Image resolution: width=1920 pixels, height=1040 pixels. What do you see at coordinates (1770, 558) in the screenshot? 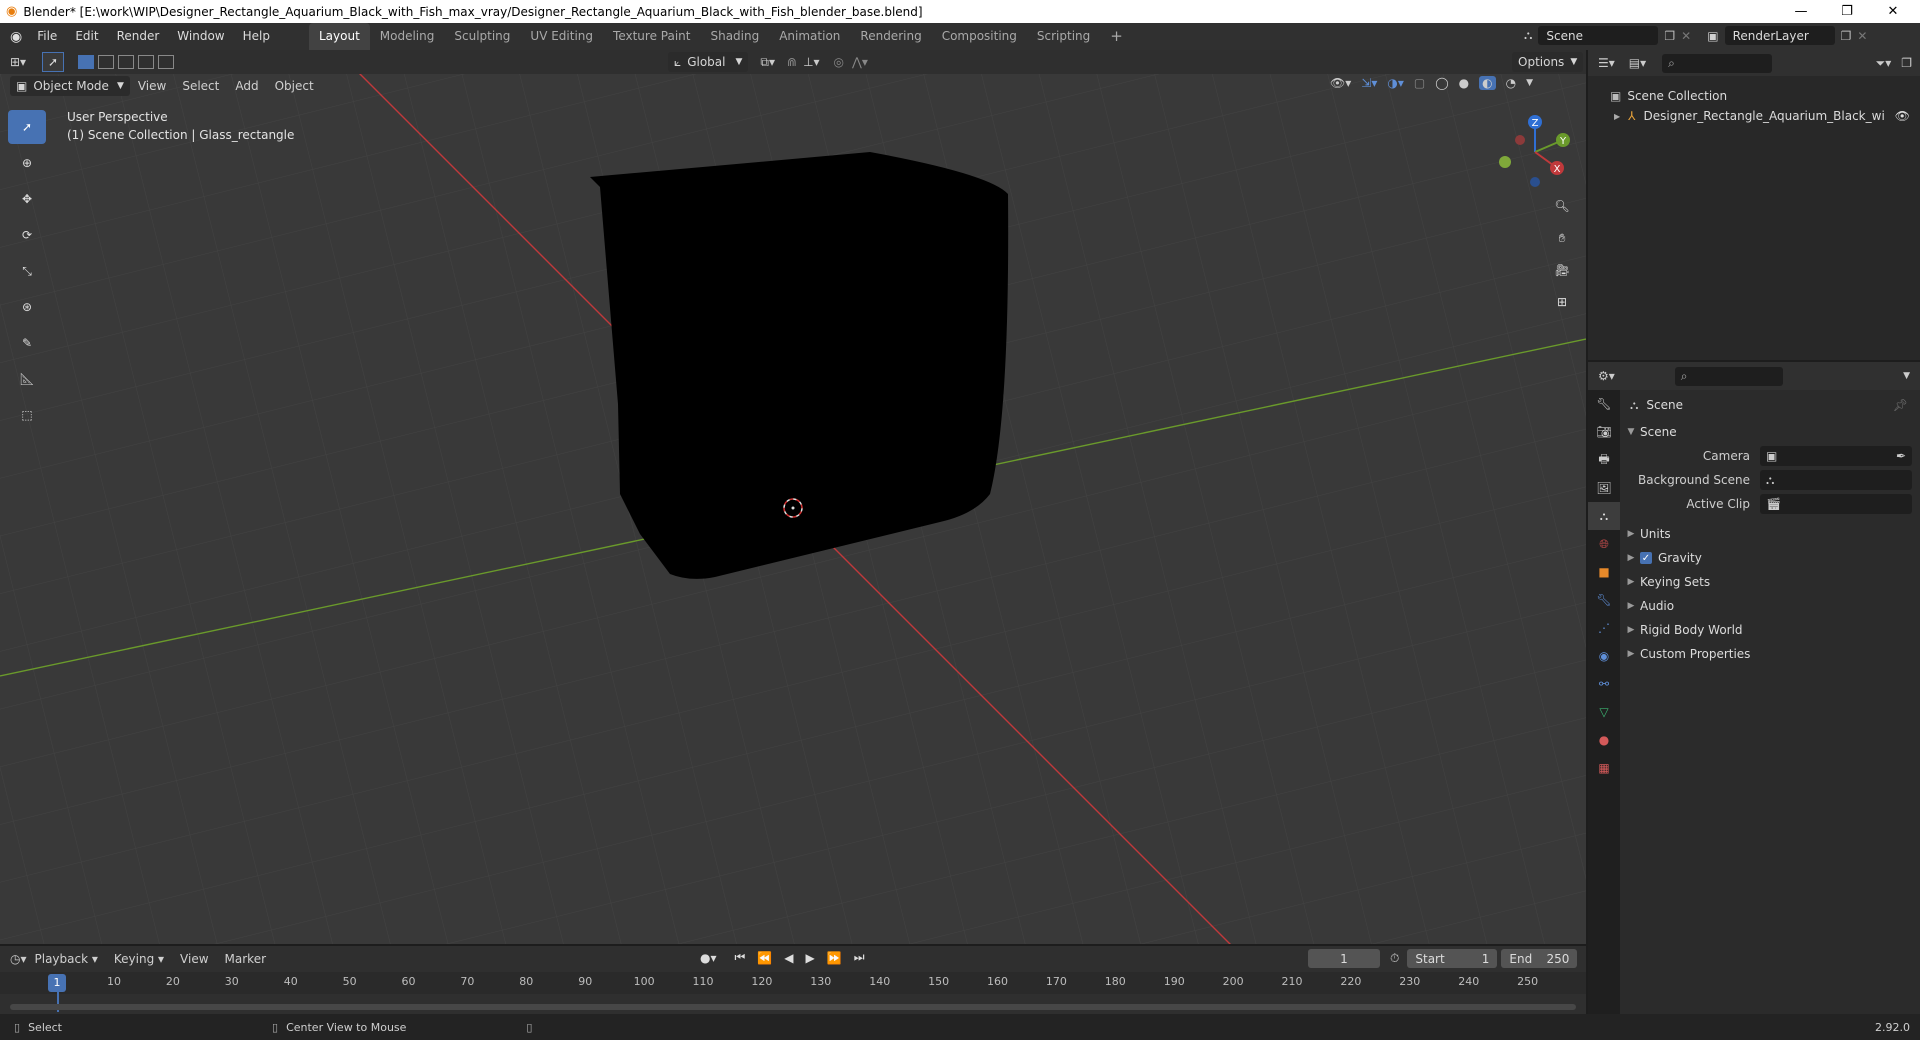
I see `gravity-section: ▶ ✓ Gravity` at bounding box center [1770, 558].